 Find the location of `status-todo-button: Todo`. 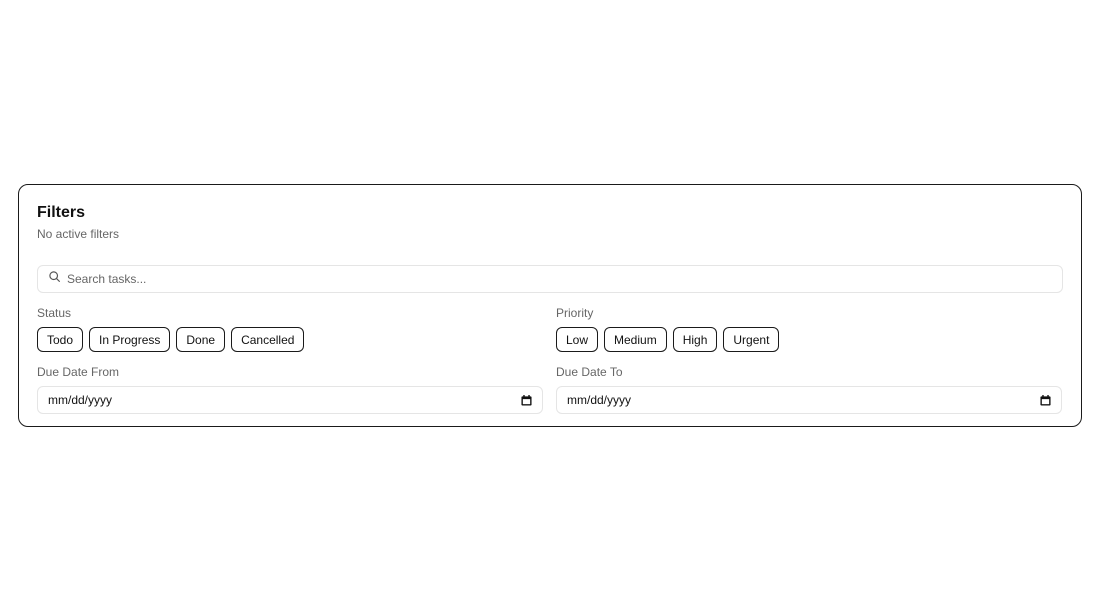

status-todo-button: Todo is located at coordinates (60, 339).